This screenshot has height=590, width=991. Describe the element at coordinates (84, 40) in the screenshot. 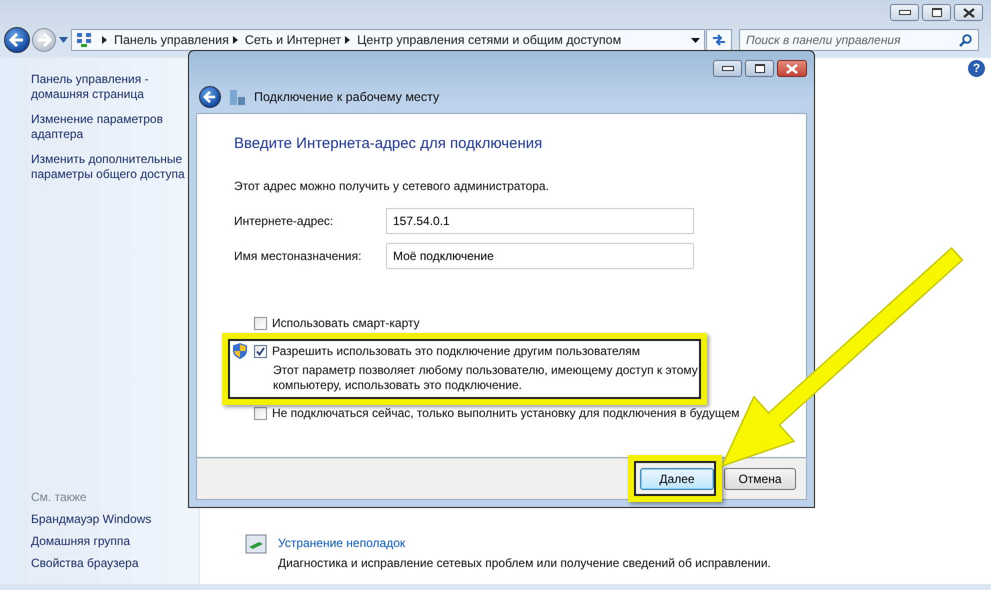

I see `network-icon` at that location.